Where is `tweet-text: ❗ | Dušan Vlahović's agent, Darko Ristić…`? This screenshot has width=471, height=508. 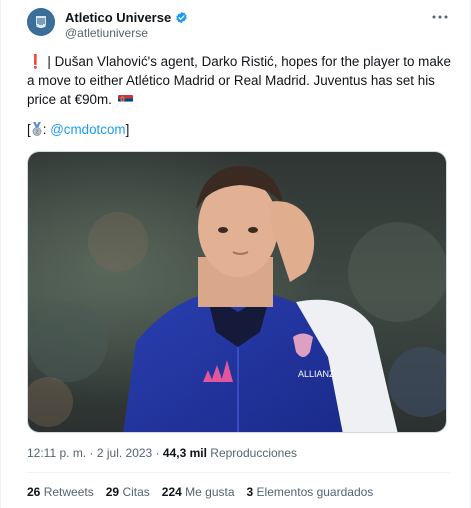
tweet-text: ❗ | Dušan Vlahović's agent, Darko Ristić… is located at coordinates (239, 80).